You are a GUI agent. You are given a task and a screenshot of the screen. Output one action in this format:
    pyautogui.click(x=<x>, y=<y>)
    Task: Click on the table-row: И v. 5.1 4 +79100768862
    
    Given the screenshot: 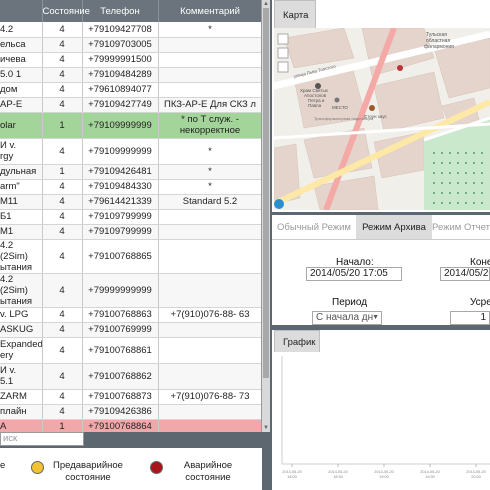 What is the action you would take?
    pyautogui.click(x=130, y=376)
    